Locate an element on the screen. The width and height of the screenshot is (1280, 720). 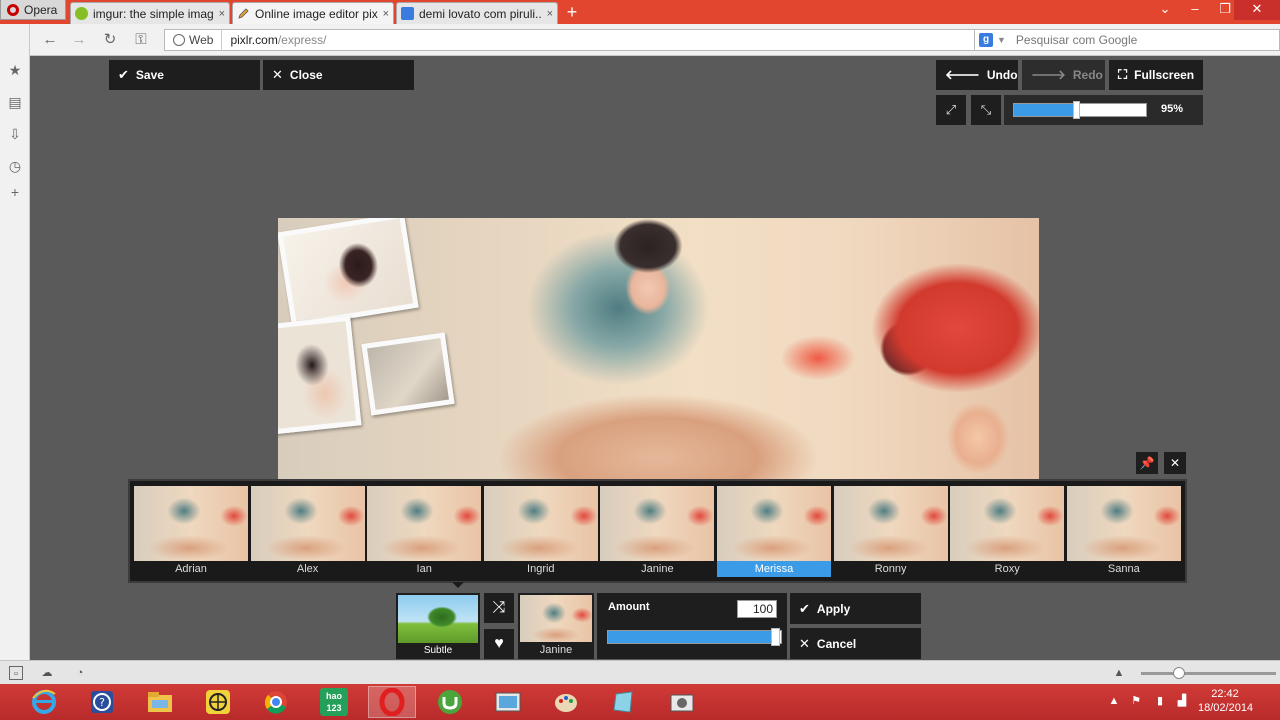
back-icon: ← is located at coordinates (50, 40).